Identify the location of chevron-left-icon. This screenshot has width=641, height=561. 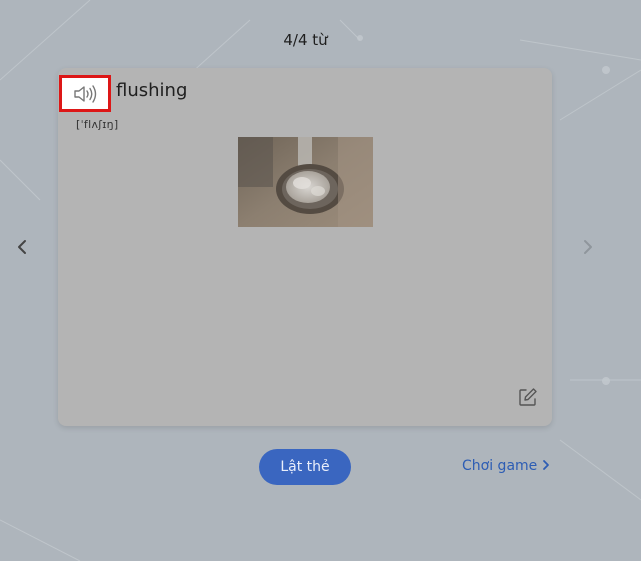
(22, 247).